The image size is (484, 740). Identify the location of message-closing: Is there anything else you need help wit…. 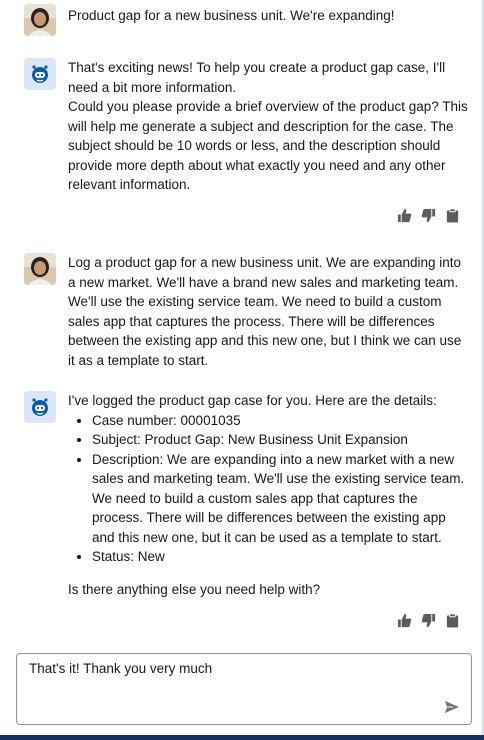
(194, 589).